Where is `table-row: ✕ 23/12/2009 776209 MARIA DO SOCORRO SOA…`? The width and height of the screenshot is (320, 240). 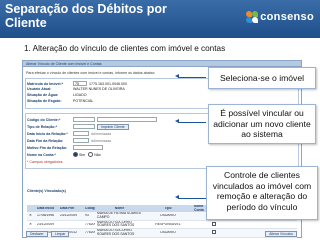 table-row: ✕ 23/12/2009 776209 MARIA DO SOCORRO SOA… is located at coordinates (162, 224).